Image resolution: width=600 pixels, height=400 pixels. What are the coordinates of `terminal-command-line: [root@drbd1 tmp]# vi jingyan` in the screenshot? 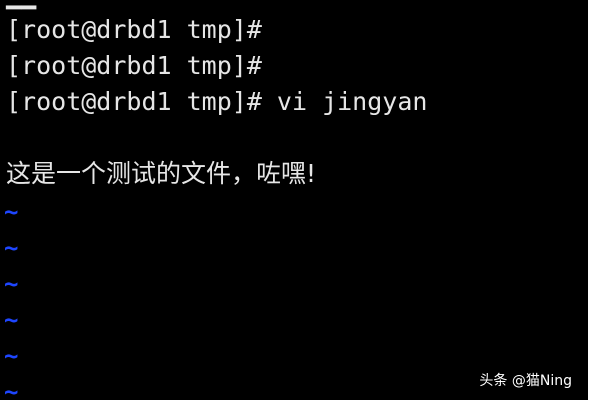 It's located at (217, 101).